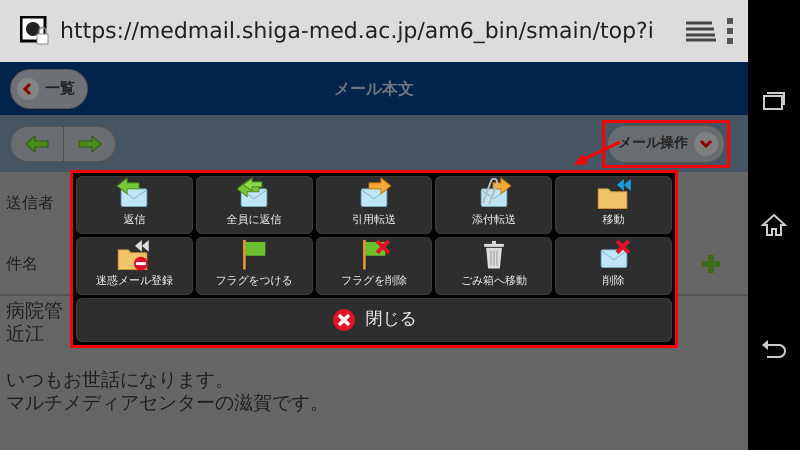  Describe the element at coordinates (28, 88) in the screenshot. I see `chevron-left-icon` at that location.